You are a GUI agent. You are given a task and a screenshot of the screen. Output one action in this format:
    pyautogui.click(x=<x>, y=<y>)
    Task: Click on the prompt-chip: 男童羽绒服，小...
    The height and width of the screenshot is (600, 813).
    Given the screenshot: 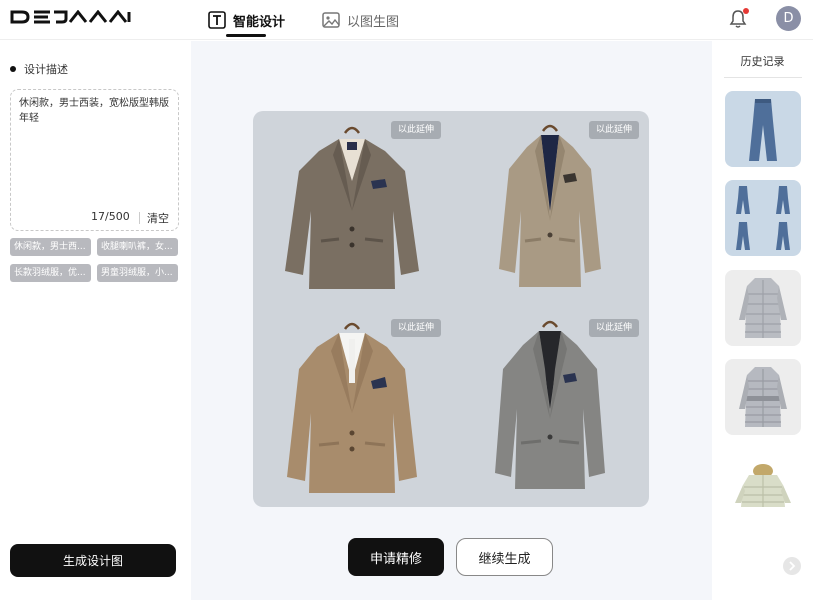 What is the action you would take?
    pyautogui.click(x=137, y=273)
    